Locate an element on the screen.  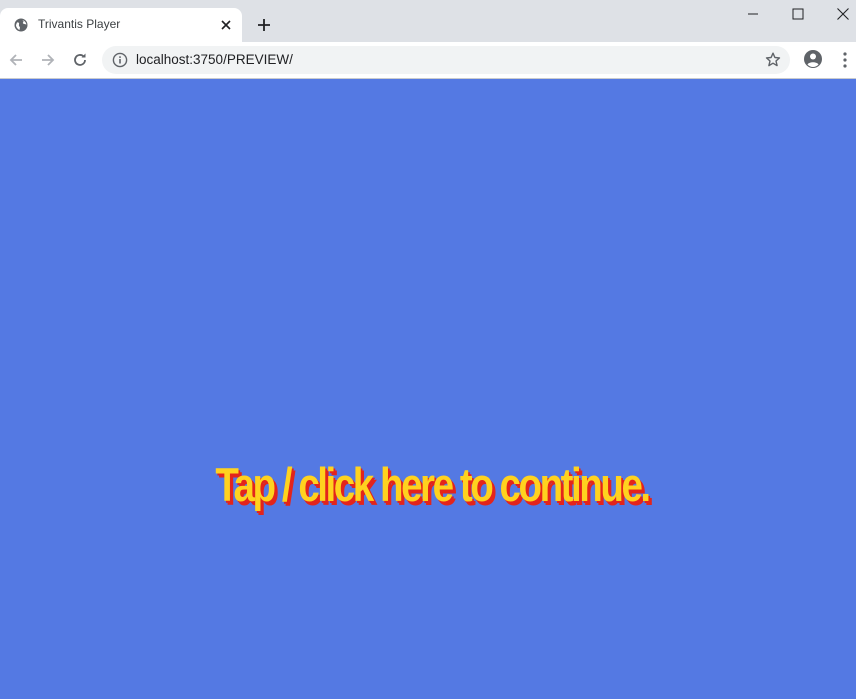
tab-trivantis-player: Trivantis Player is located at coordinates (121, 25).